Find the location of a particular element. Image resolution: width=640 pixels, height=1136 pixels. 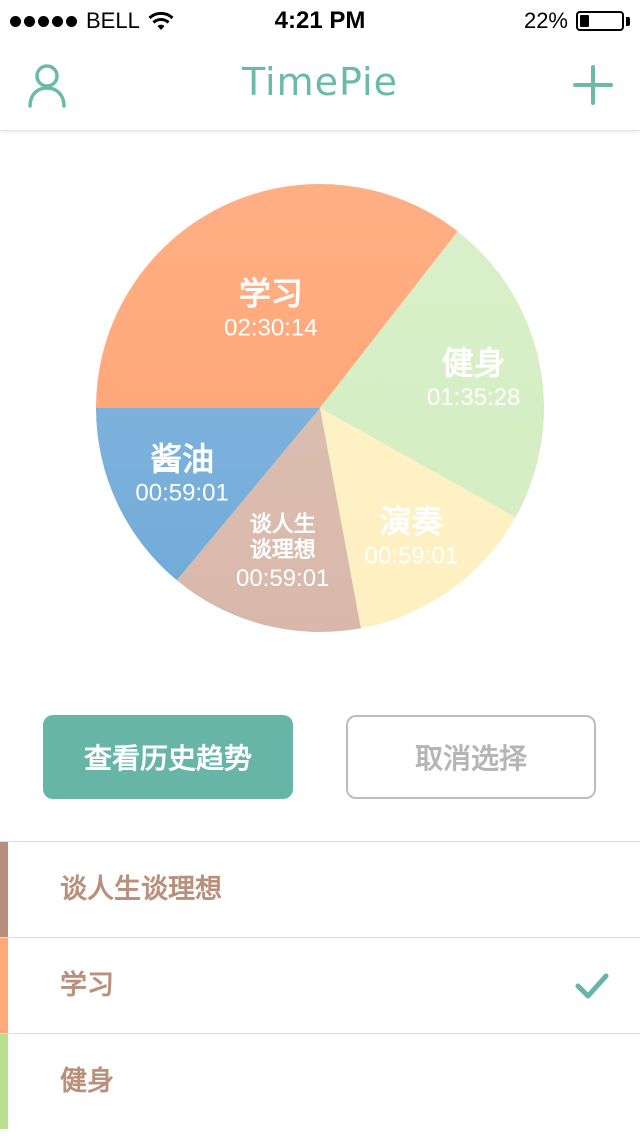

add-activity-button is located at coordinates (593, 85).